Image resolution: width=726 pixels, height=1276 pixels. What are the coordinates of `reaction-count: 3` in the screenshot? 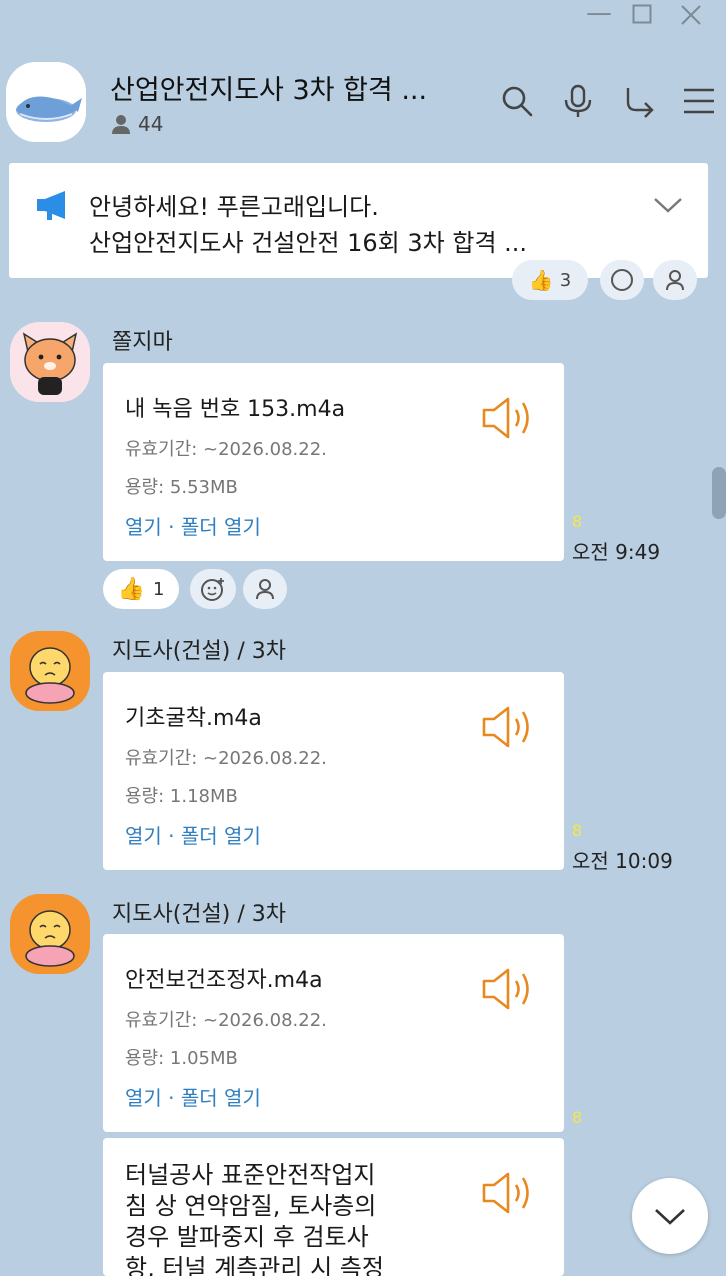 It's located at (565, 280).